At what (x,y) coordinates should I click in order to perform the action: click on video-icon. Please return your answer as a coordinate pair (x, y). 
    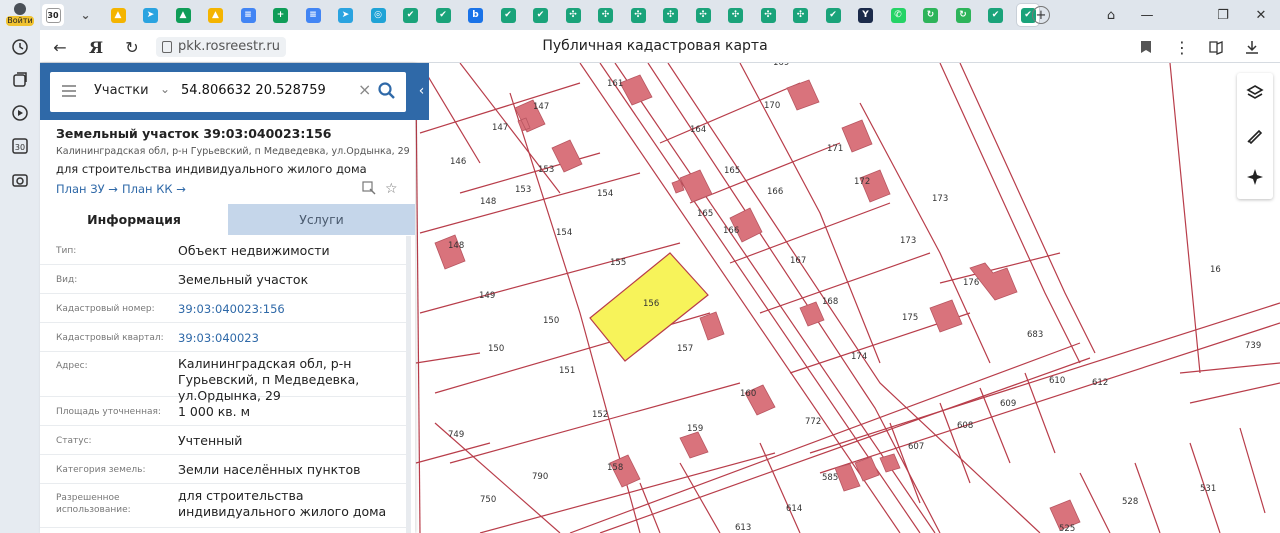
    Looking at the image, I should click on (20, 113).